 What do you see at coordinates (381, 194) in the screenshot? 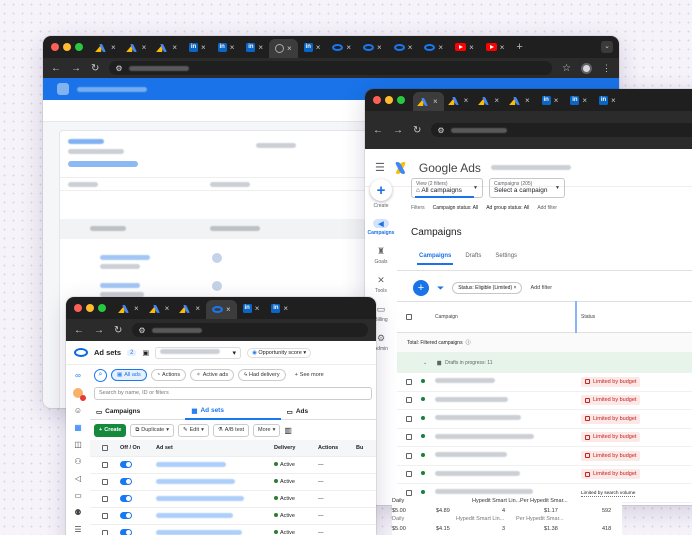
I see `create-item: + Create` at bounding box center [381, 194].